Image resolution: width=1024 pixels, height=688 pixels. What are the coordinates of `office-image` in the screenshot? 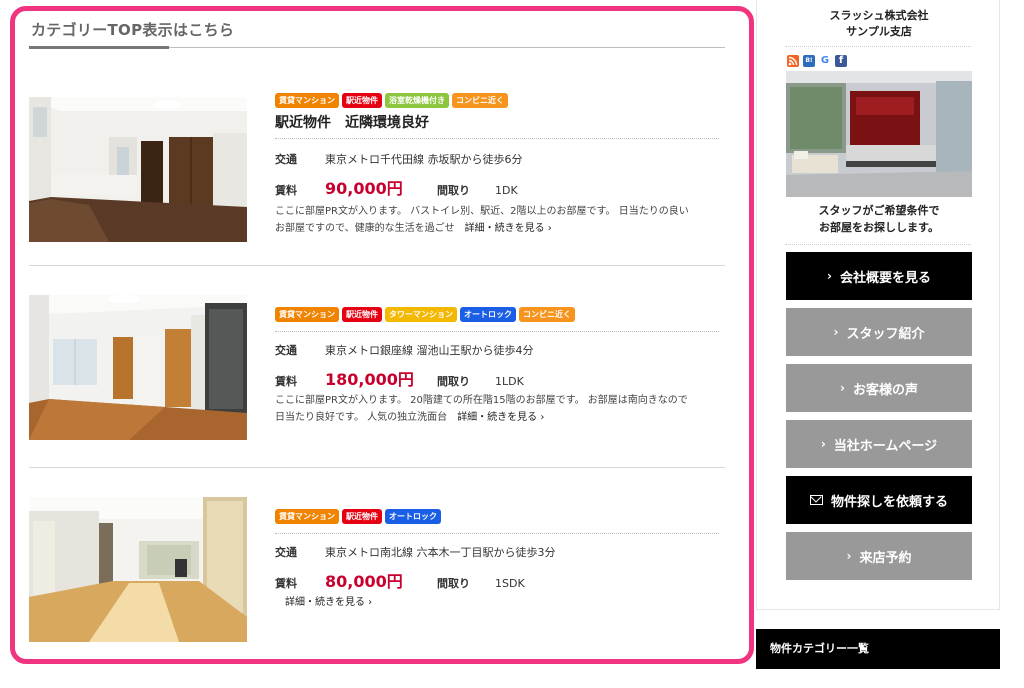 It's located at (879, 134).